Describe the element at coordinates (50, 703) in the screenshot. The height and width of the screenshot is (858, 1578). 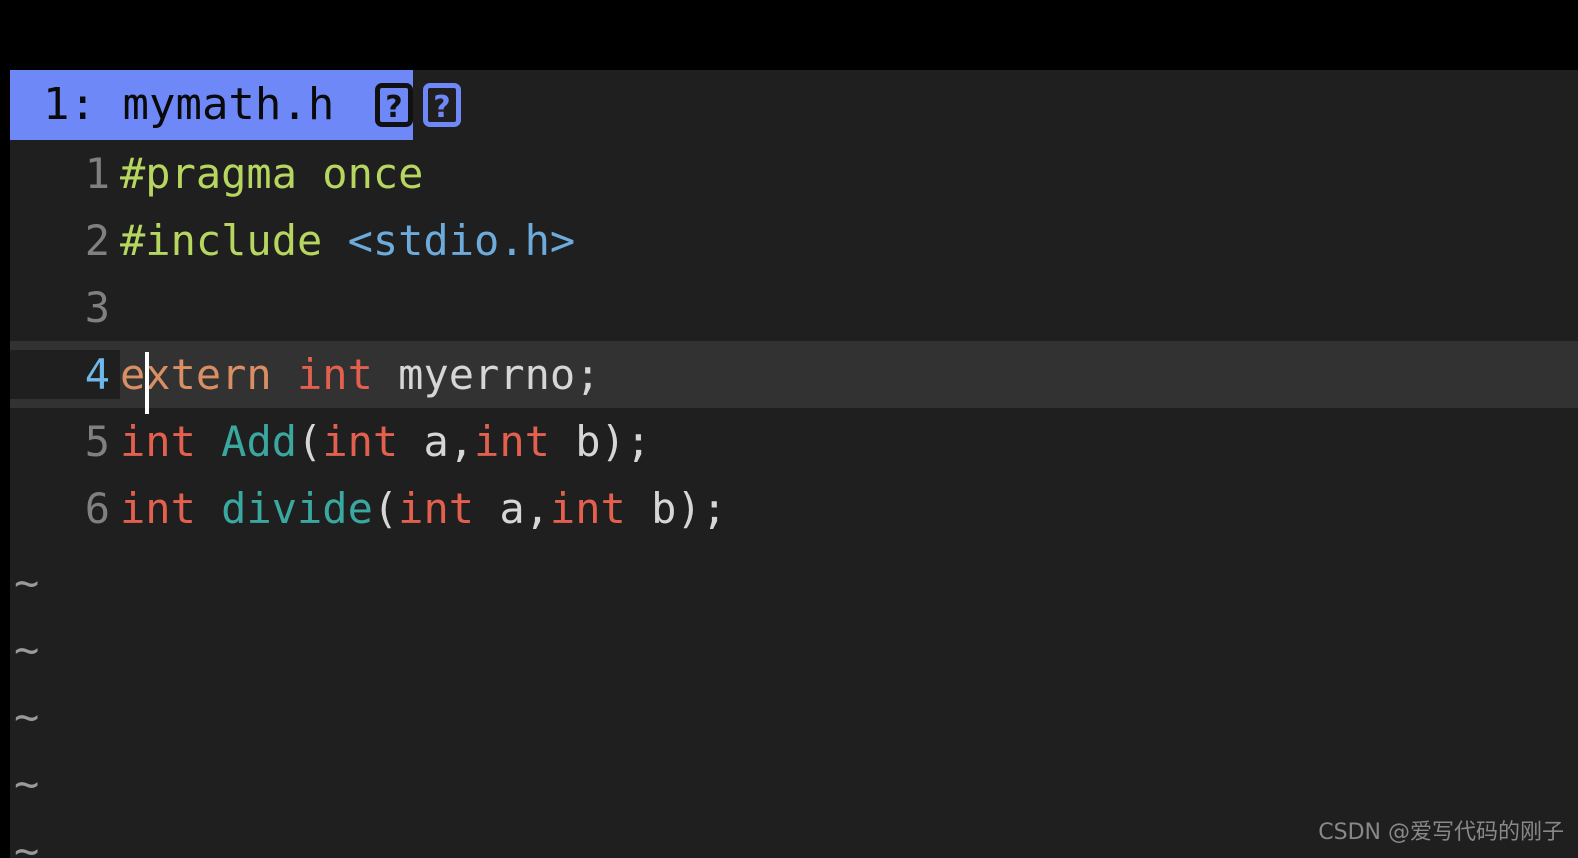
I see `empty-line-markers: ~ ~ ~ ~ ~` at that location.